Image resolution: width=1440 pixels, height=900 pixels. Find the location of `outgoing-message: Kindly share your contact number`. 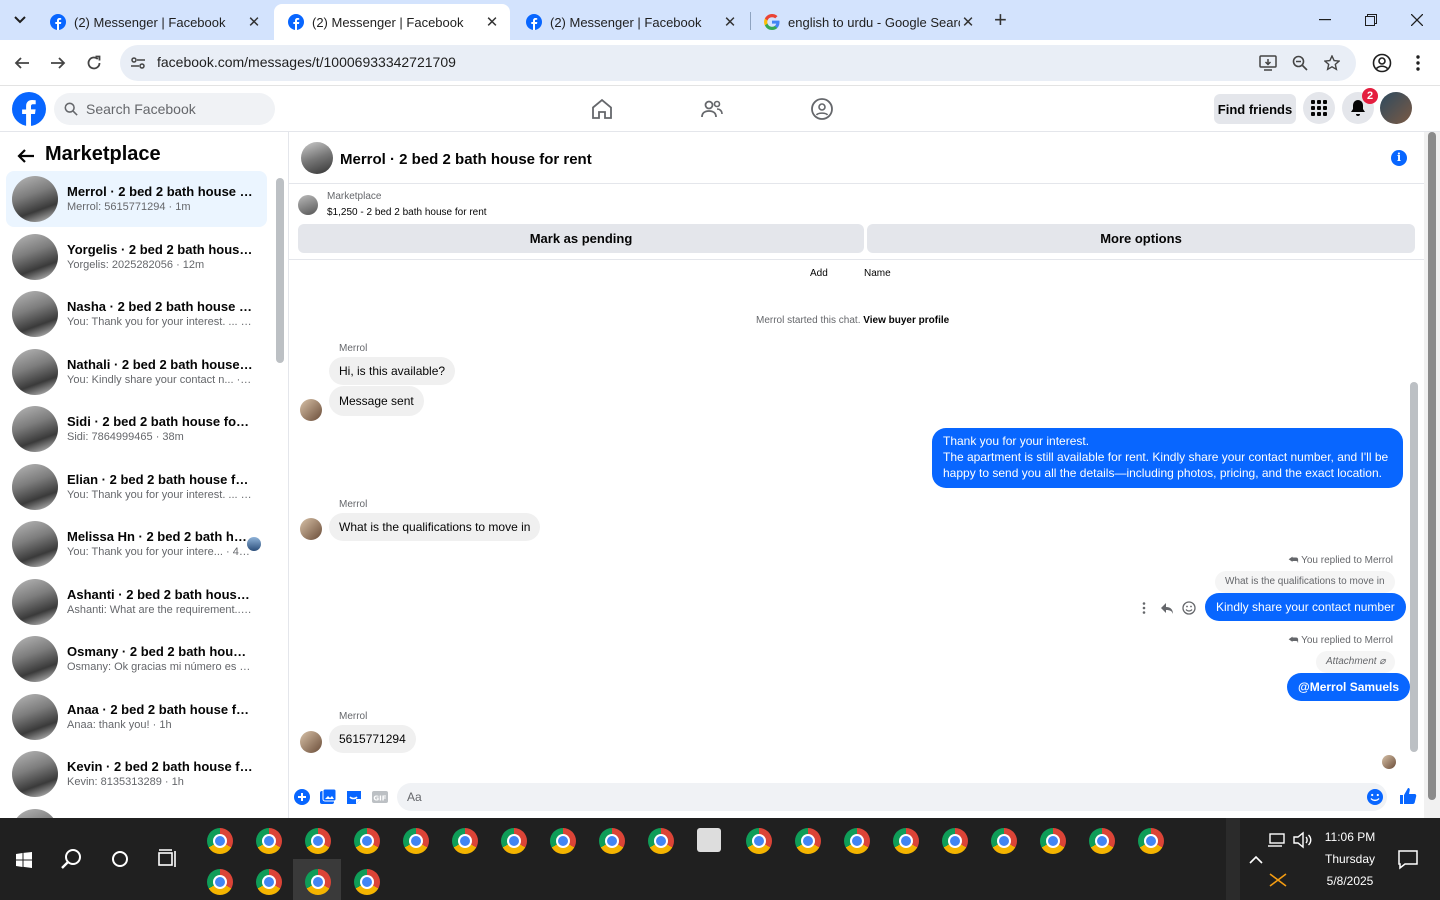

outgoing-message: Kindly share your contact number is located at coordinates (1305, 607).